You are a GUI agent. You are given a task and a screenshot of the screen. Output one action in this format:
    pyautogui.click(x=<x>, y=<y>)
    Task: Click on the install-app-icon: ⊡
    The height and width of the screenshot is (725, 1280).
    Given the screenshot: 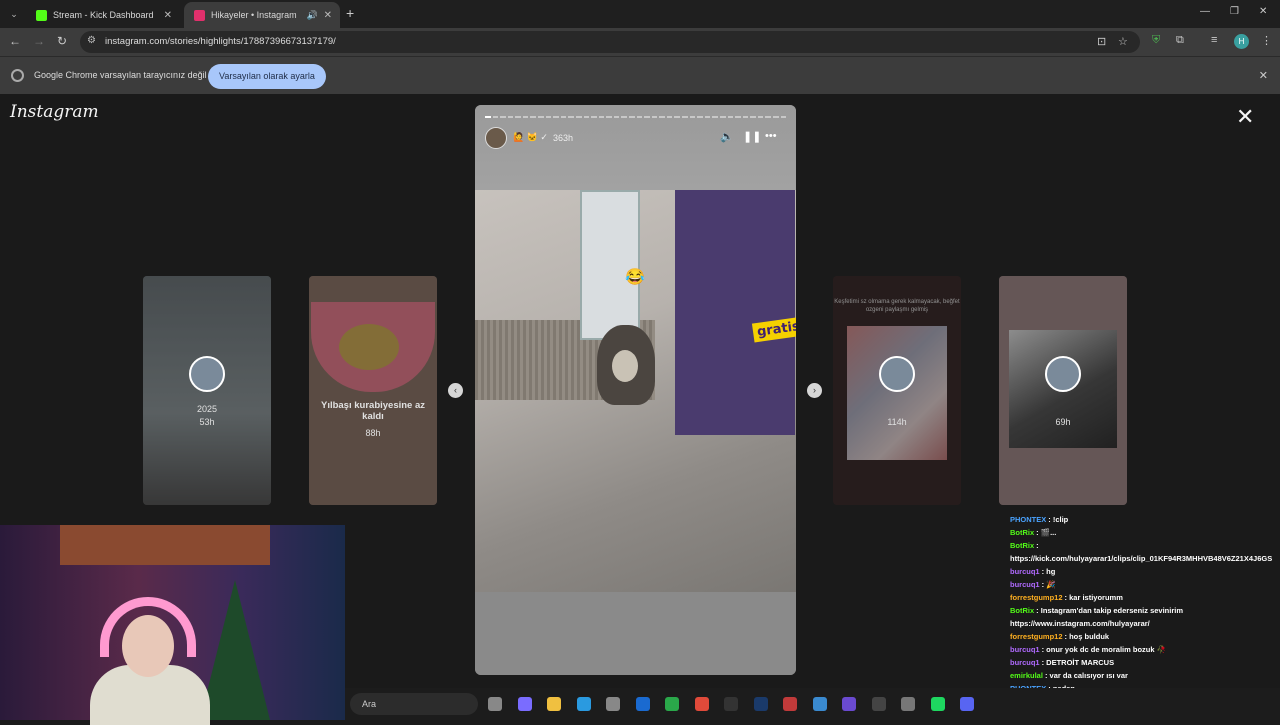 What is the action you would take?
    pyautogui.click(x=1101, y=41)
    